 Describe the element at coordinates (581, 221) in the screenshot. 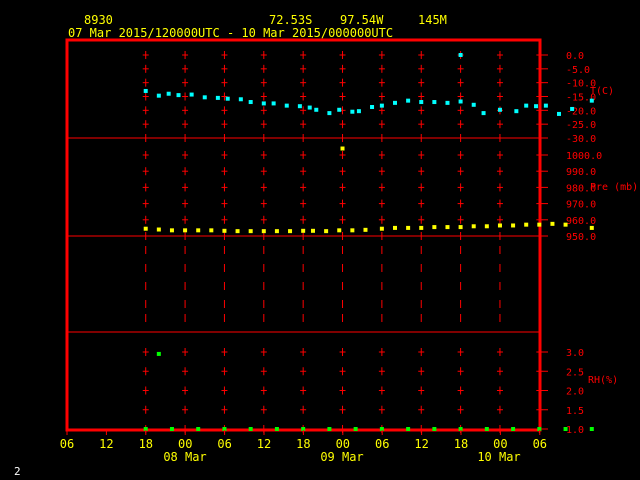

I see `ytick-label: 960.0` at that location.